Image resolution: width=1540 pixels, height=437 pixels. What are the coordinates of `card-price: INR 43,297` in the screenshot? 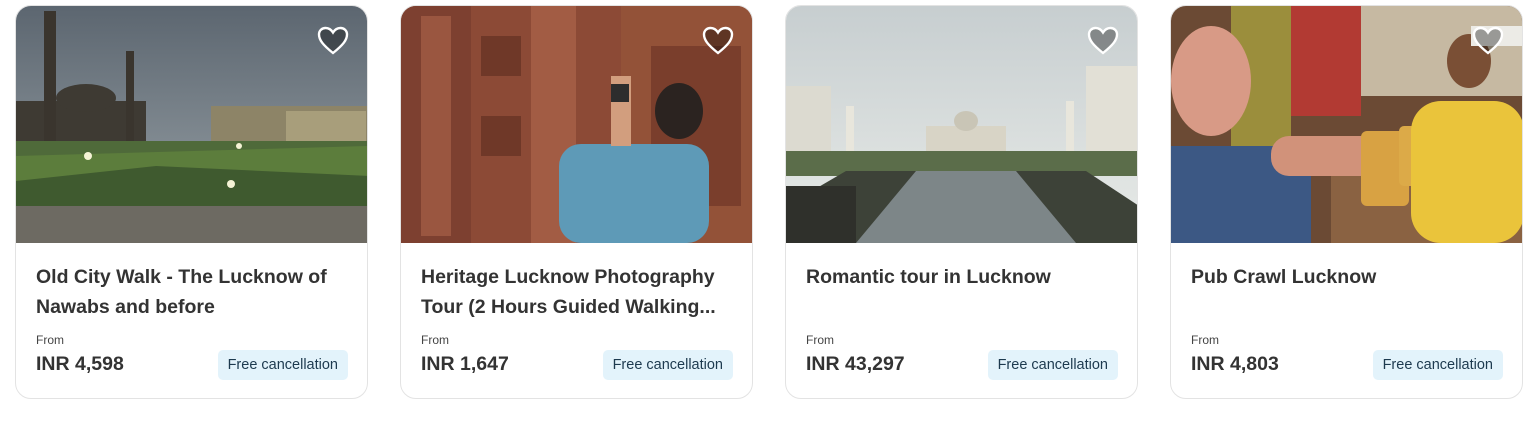 It's located at (855, 364).